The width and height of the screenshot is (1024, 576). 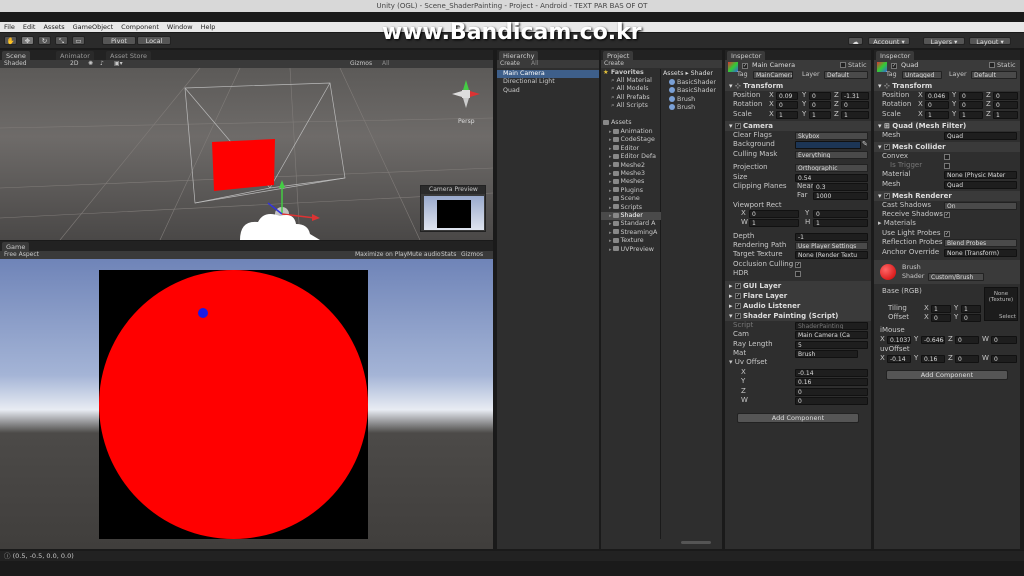 I want to click on shader-dropdown: Custom/Brush, so click(x=956, y=277).